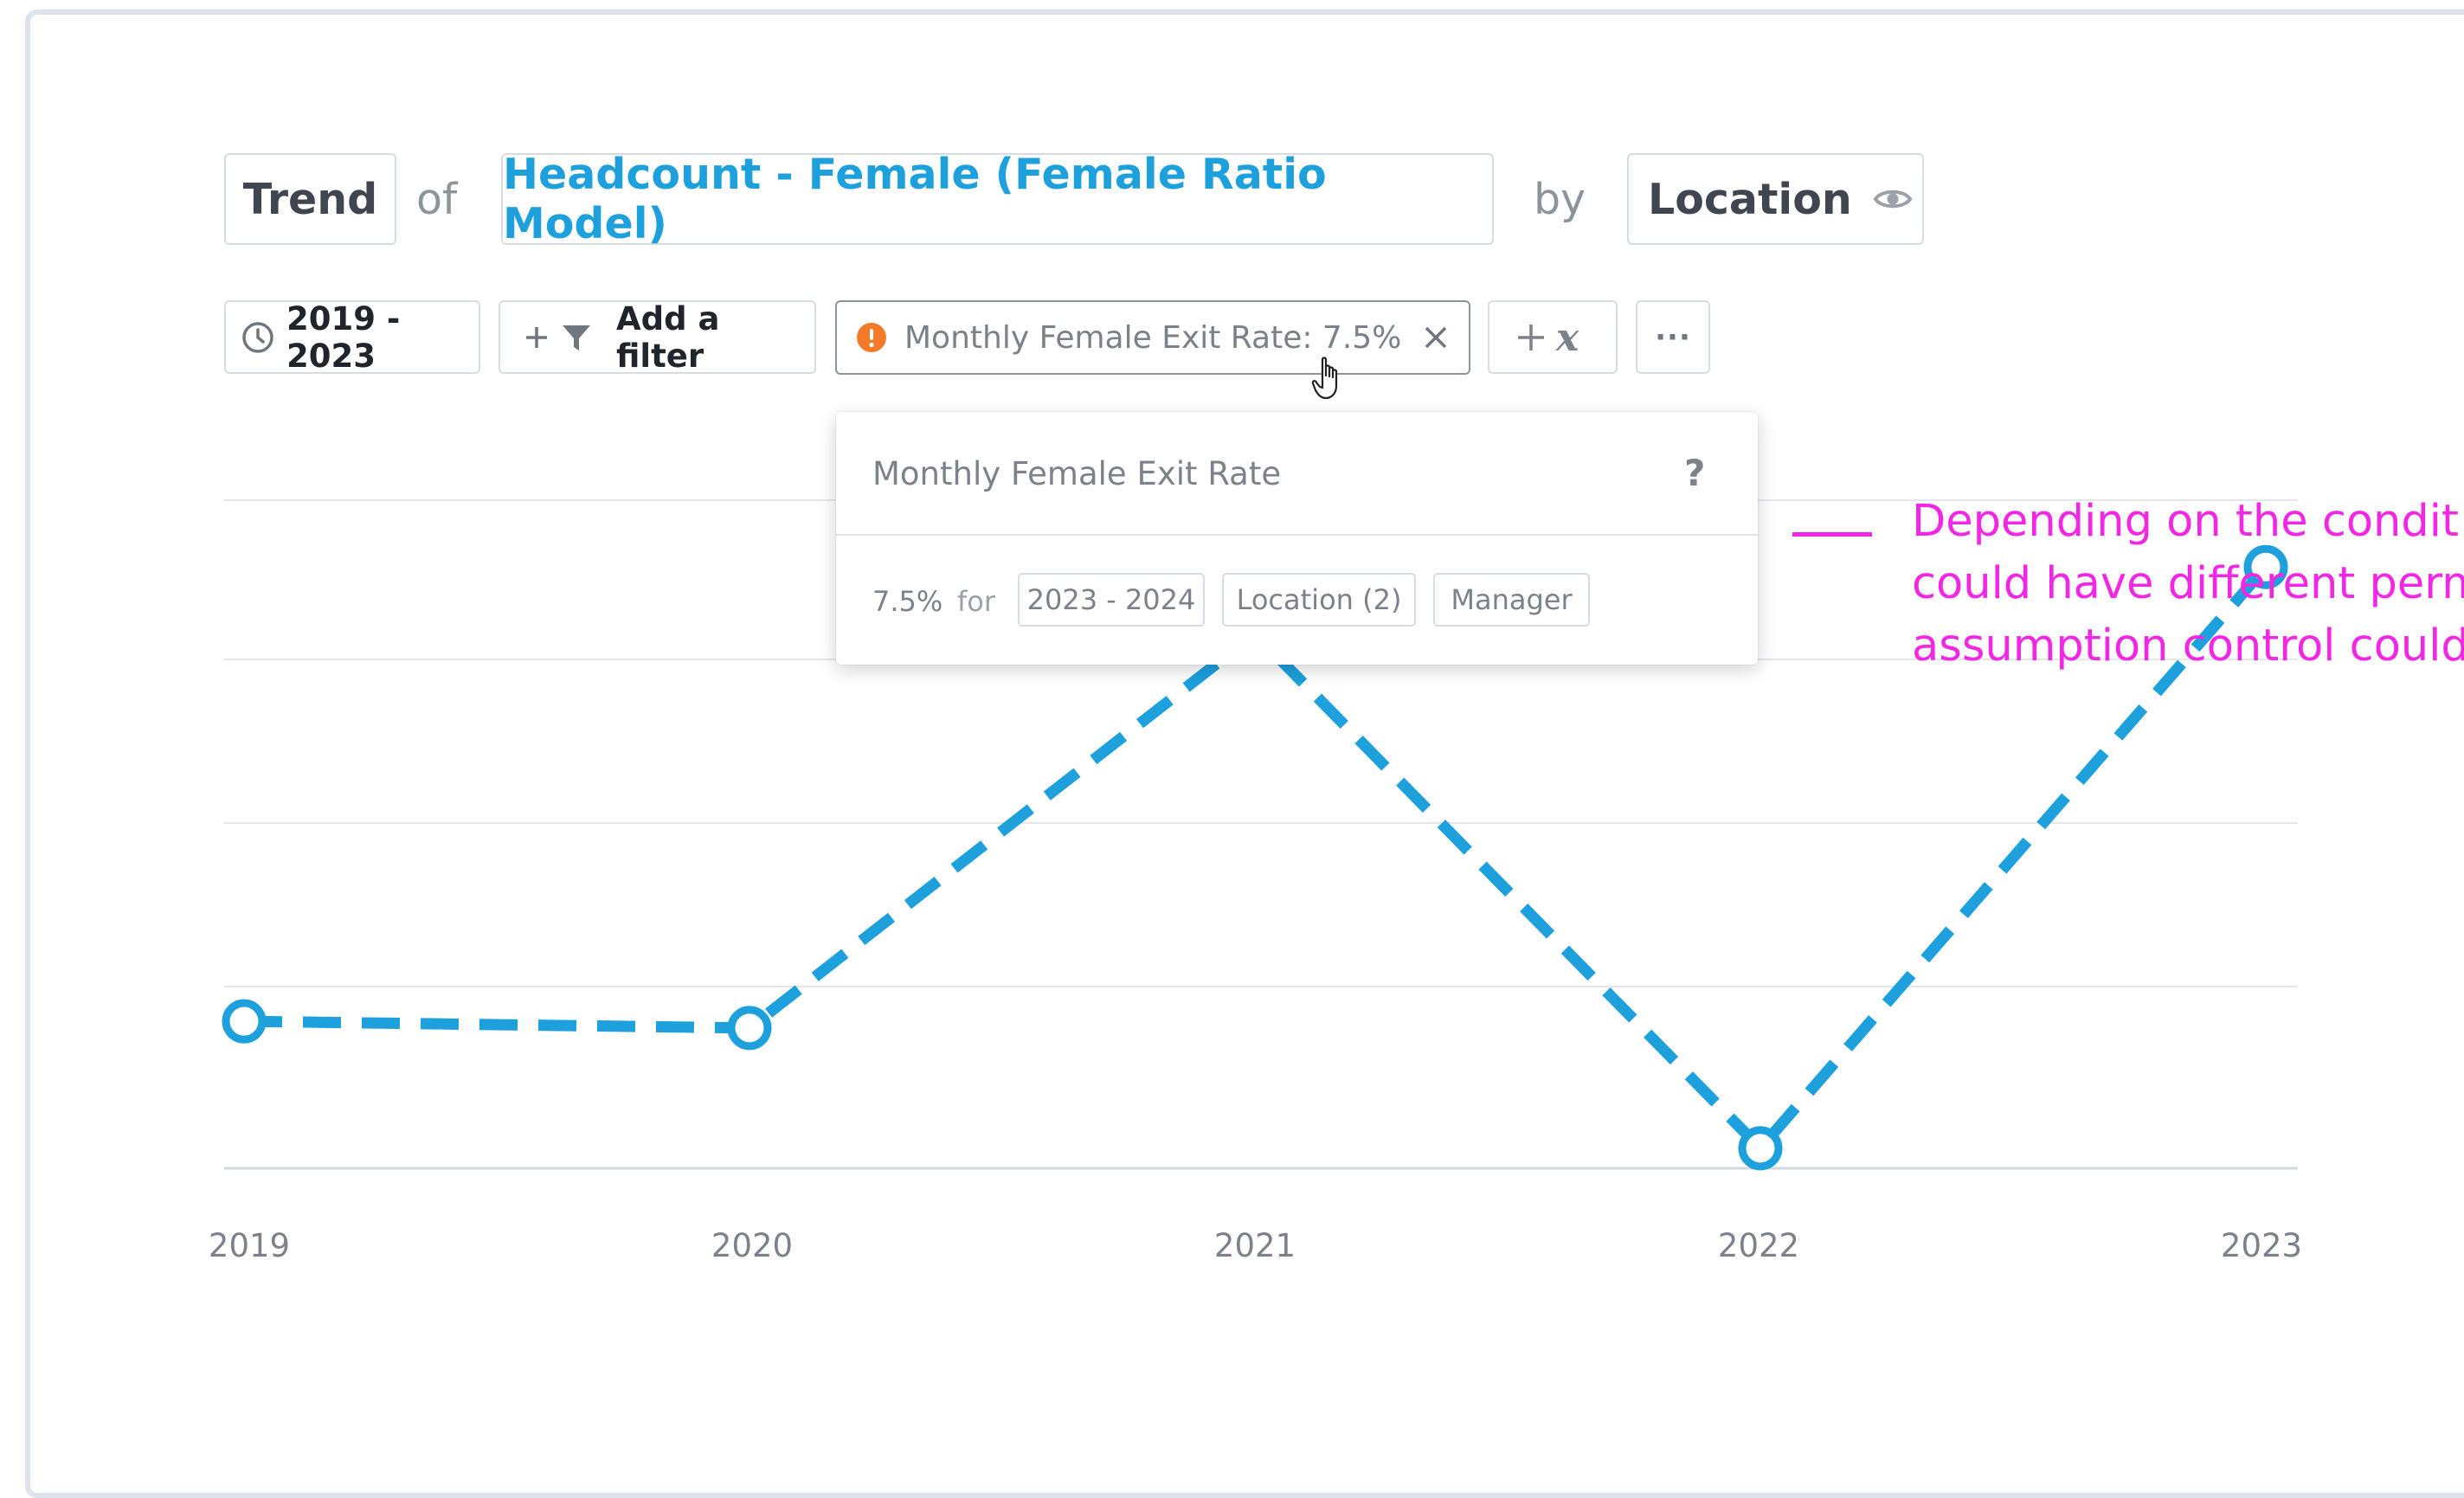 Image resolution: width=2464 pixels, height=1498 pixels. What do you see at coordinates (907, 602) in the screenshot?
I see `popover-value: 7.5%` at bounding box center [907, 602].